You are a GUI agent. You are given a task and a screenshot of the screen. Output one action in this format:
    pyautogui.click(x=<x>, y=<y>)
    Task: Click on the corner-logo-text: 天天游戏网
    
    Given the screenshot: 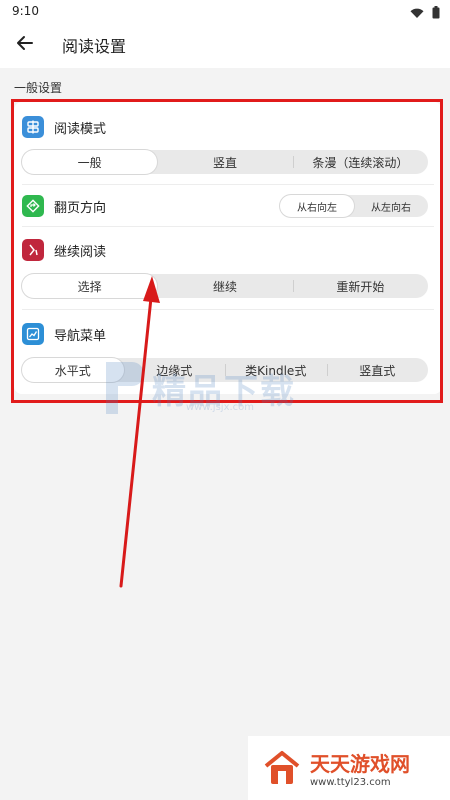 What is the action you would take?
    pyautogui.click(x=360, y=764)
    